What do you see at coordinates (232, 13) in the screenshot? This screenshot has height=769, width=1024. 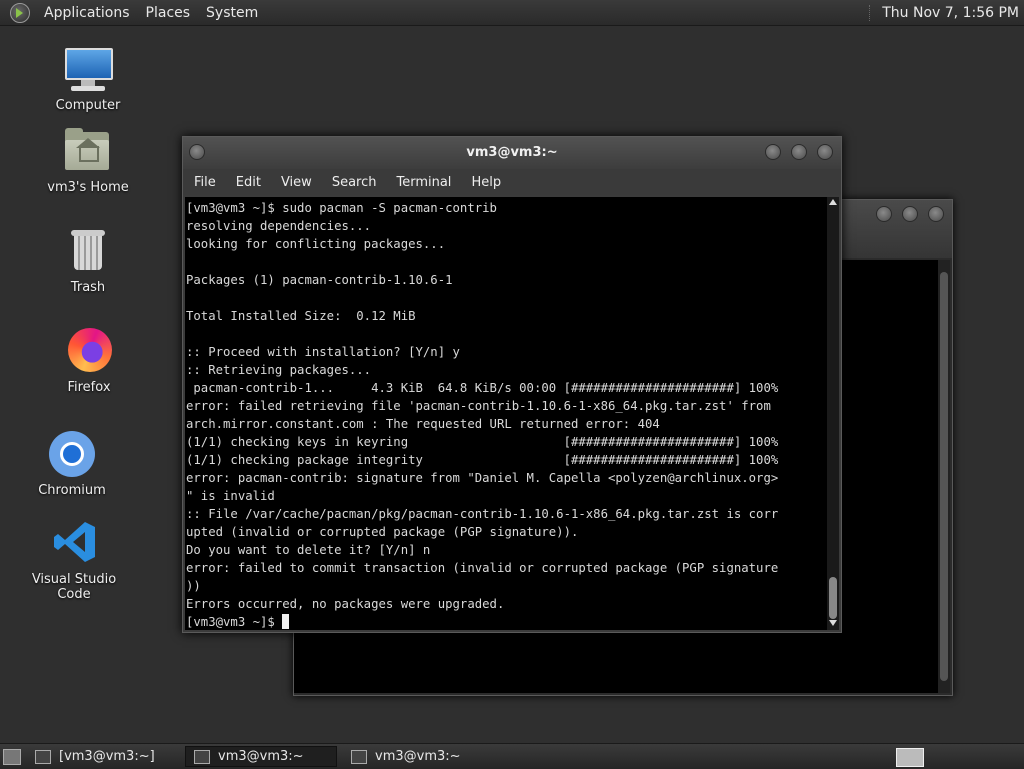 I see `menu-system: System` at bounding box center [232, 13].